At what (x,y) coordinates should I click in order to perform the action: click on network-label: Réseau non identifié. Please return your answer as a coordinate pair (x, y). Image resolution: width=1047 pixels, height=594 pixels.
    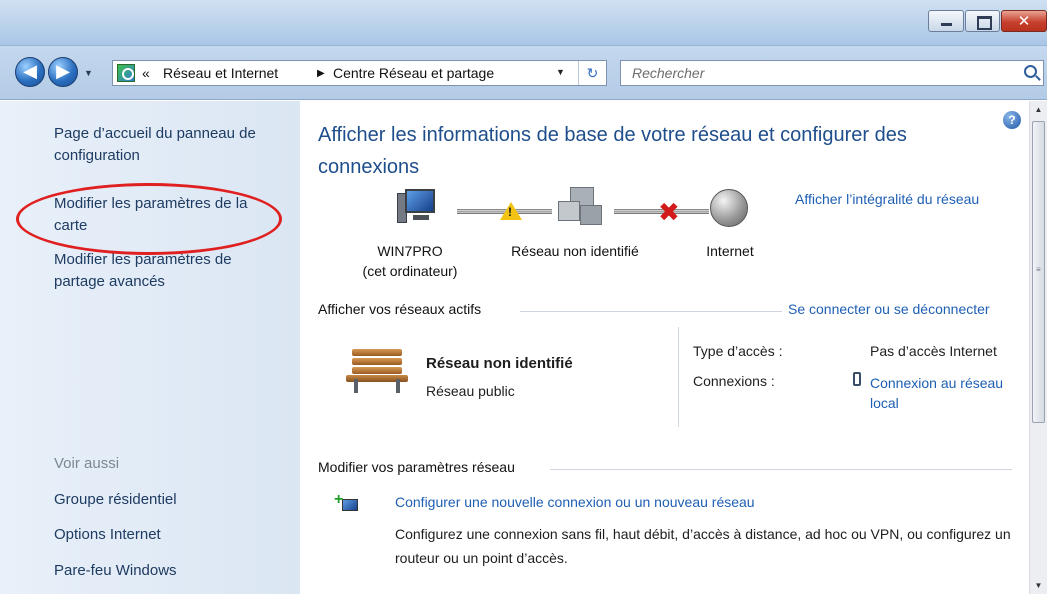
    Looking at the image, I should click on (575, 251).